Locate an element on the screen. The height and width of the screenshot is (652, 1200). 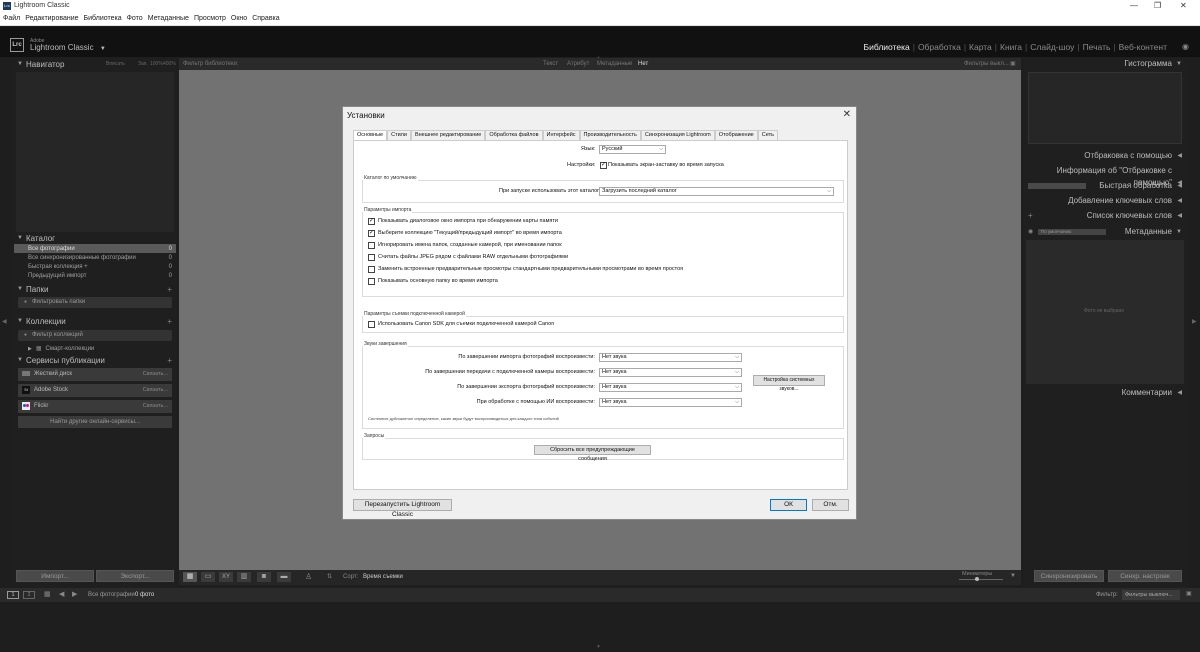
splash-checkbox: ✓ is located at coordinates (603, 165).